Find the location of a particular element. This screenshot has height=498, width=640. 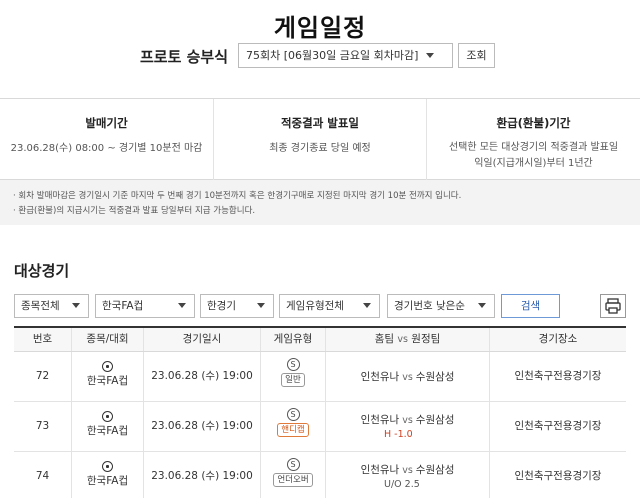

game-type-badge: 일반 is located at coordinates (293, 380).